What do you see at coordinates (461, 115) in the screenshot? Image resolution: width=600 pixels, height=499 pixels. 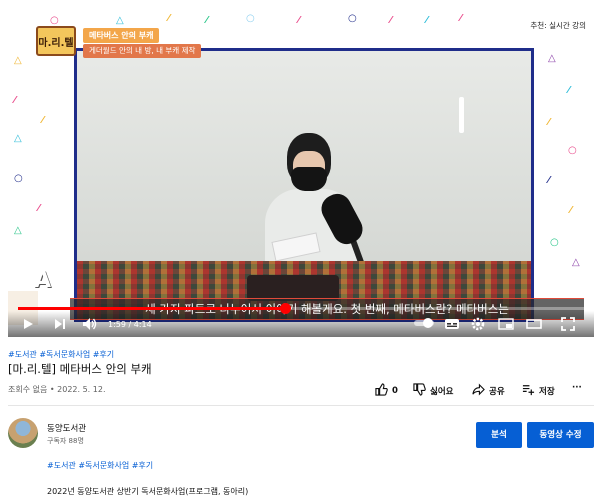 I see `light-stand` at bounding box center [461, 115].